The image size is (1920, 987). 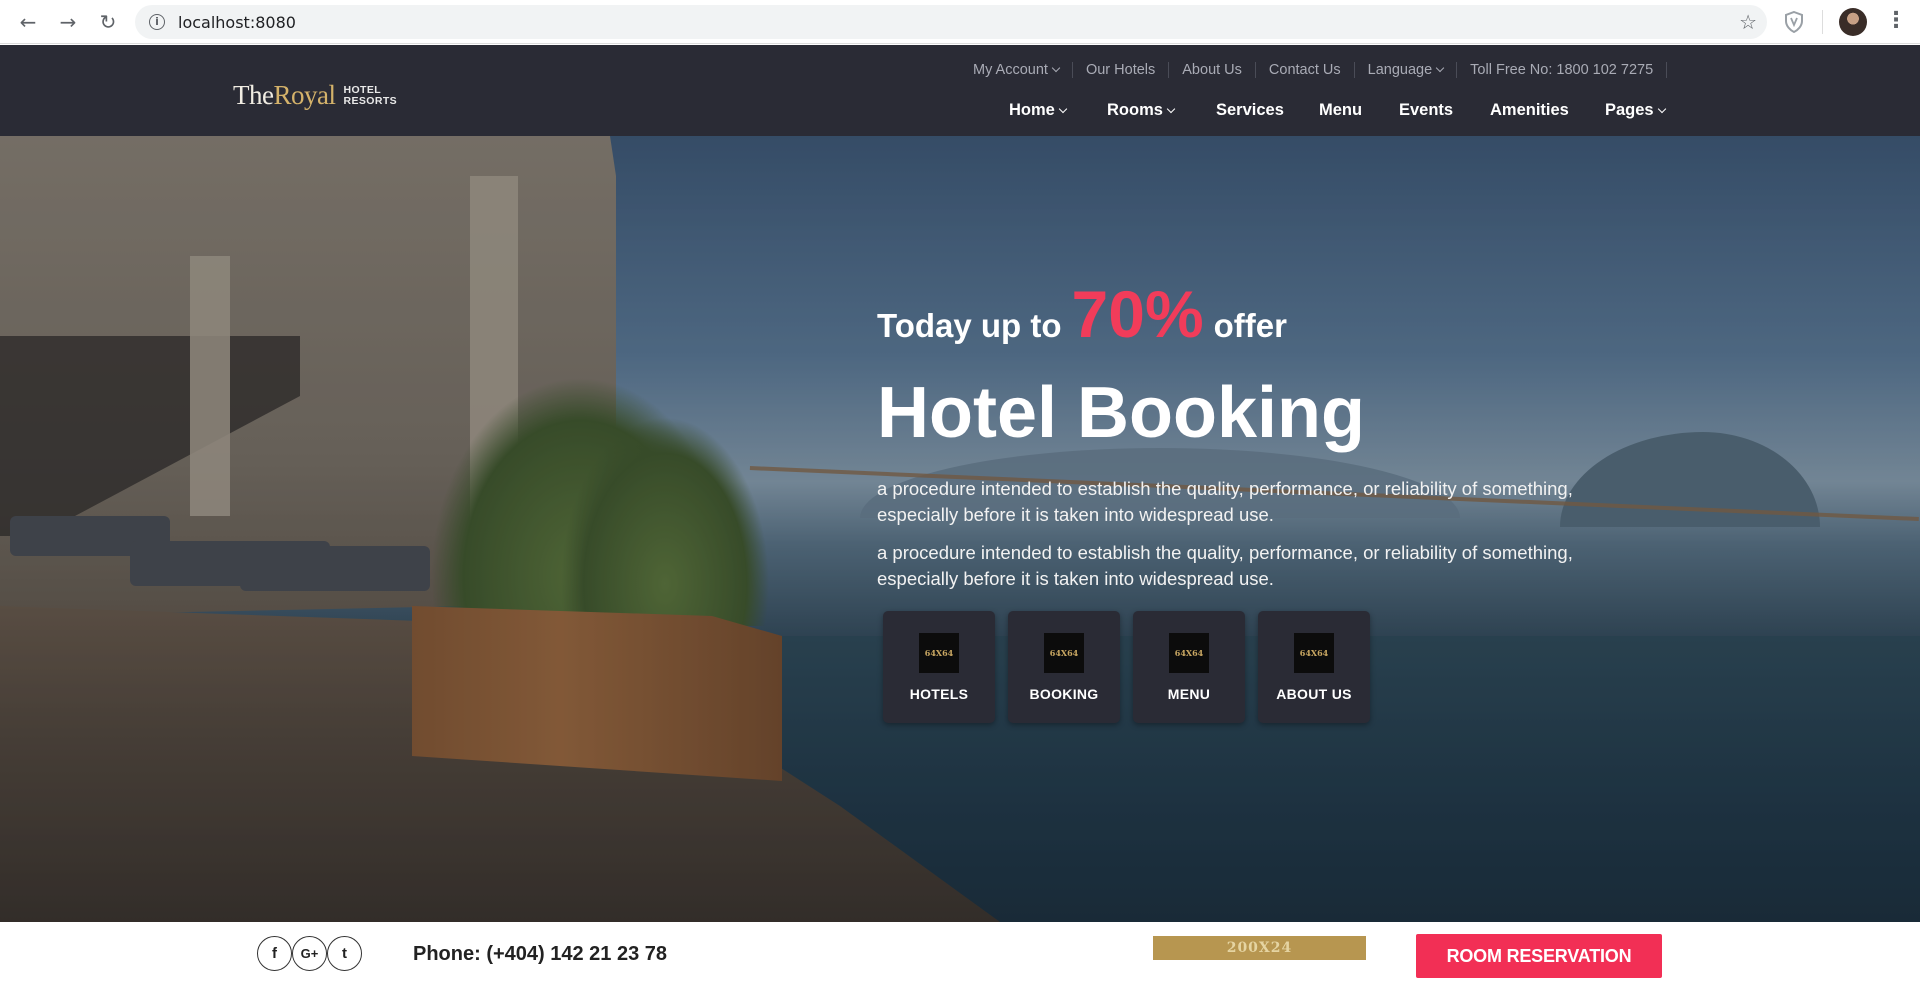 I want to click on nav-events: Events, so click(x=1426, y=110).